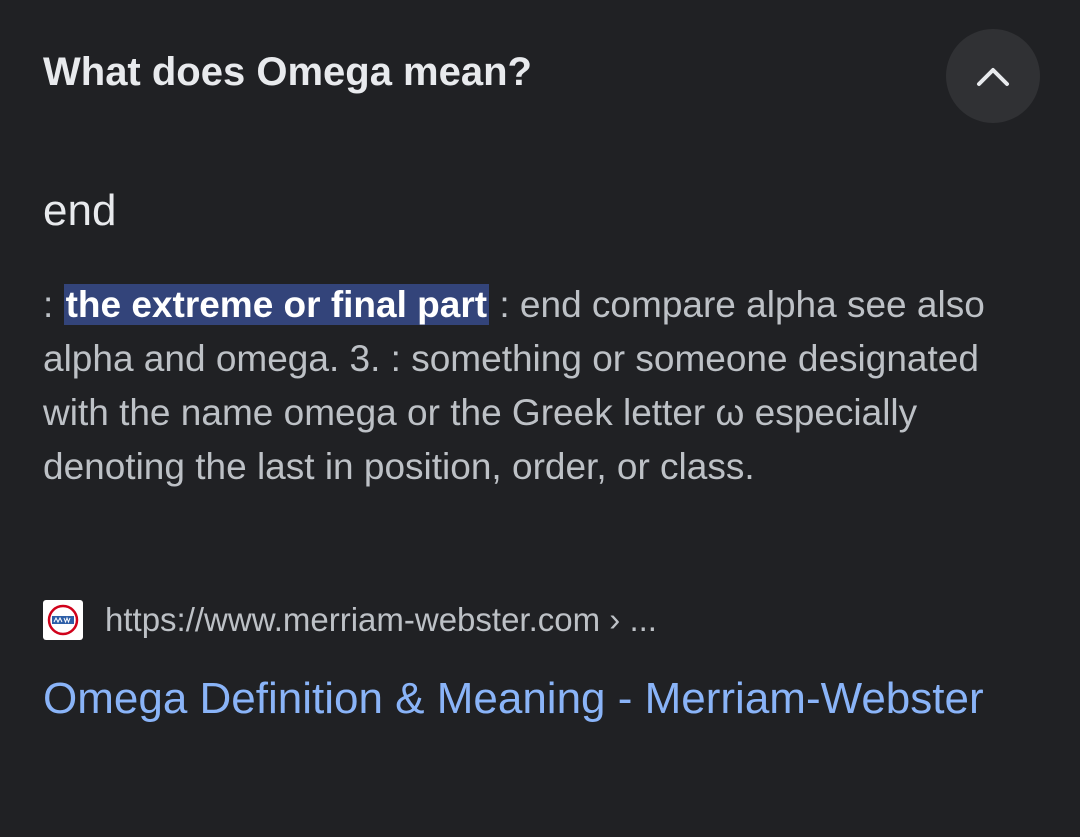  I want to click on question-heading: What does Omega mean?, so click(287, 72).